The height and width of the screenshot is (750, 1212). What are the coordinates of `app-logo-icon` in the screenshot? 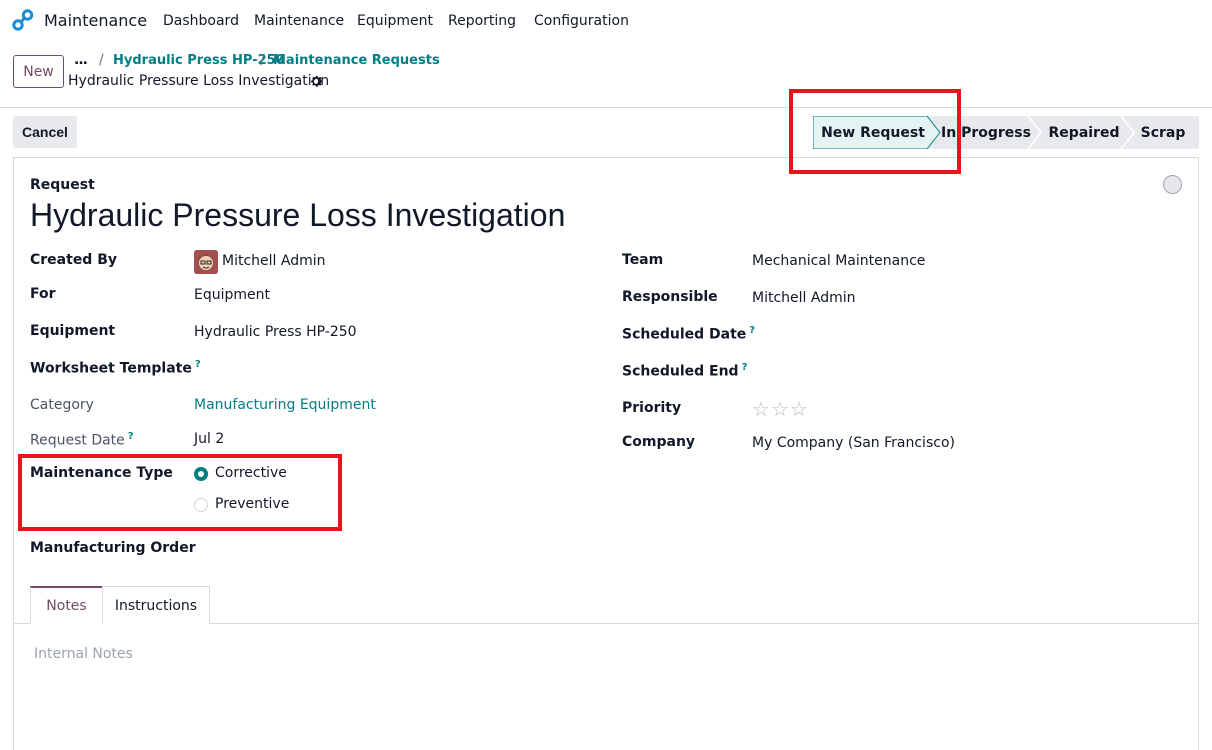 It's located at (23, 20).